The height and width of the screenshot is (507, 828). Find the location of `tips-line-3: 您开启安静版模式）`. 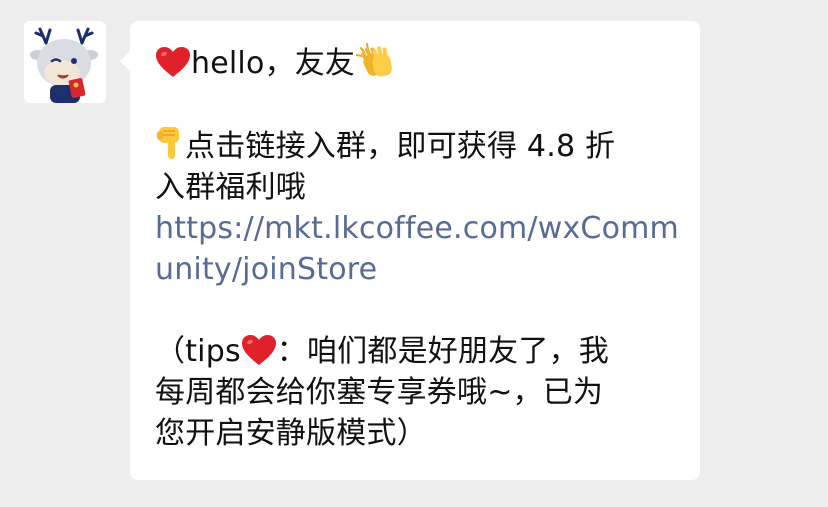

tips-line-3: 您开启安静版模式） is located at coordinates (291, 433).